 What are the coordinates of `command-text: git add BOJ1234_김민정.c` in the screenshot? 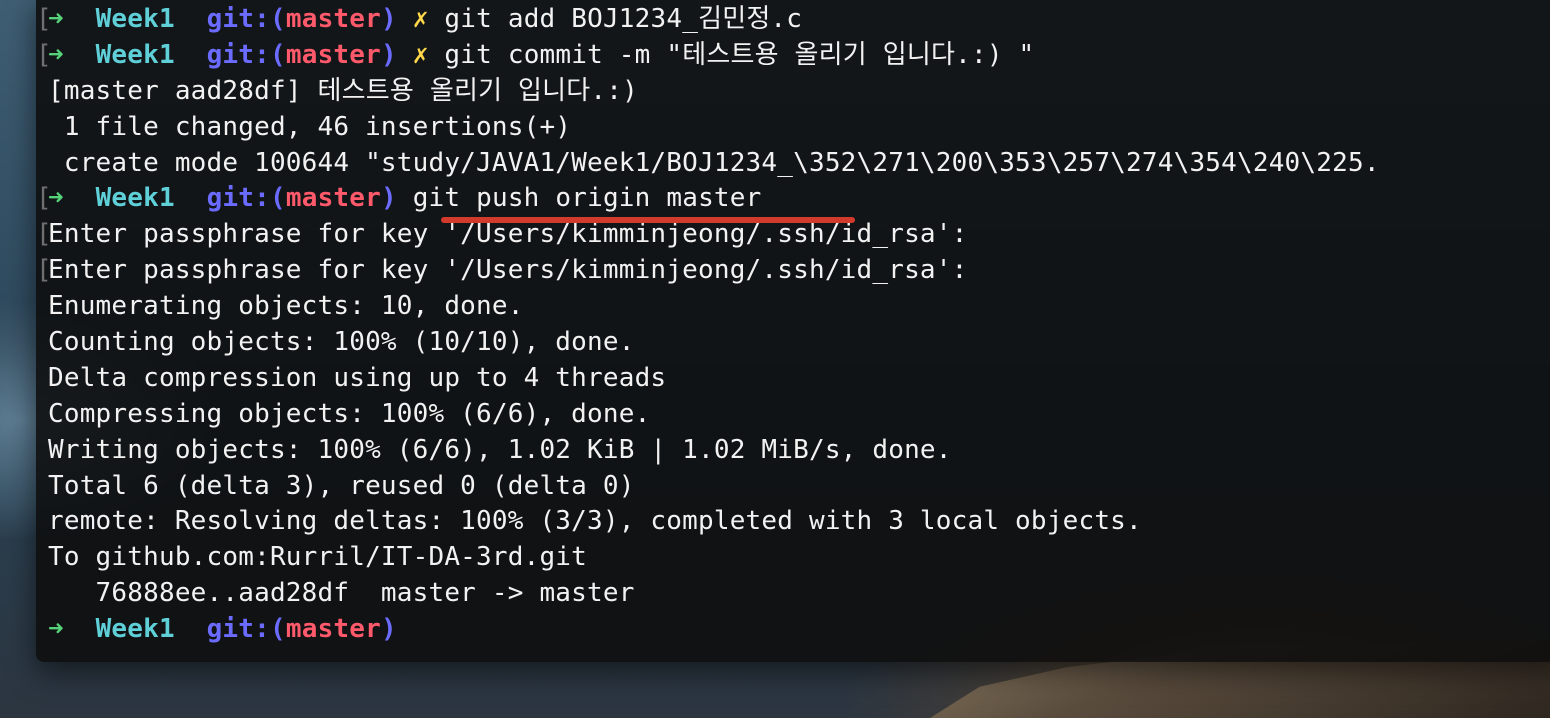 It's located at (623, 19).